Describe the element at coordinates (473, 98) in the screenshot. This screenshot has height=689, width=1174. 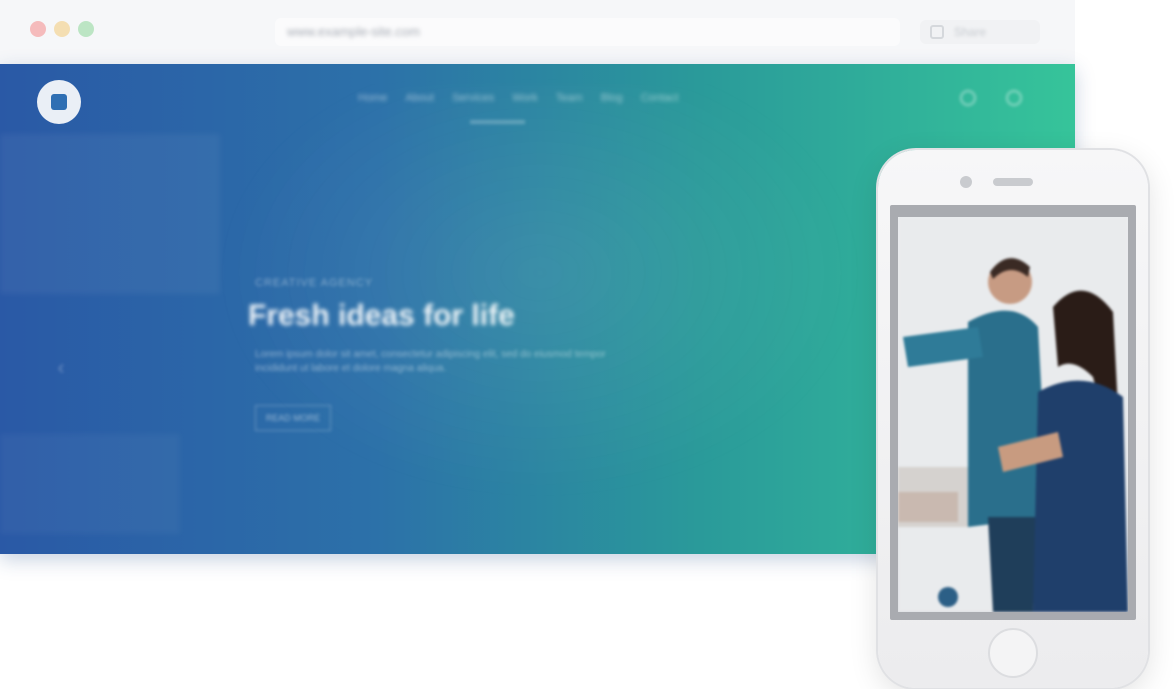
I see `nav-item-services: Services` at that location.